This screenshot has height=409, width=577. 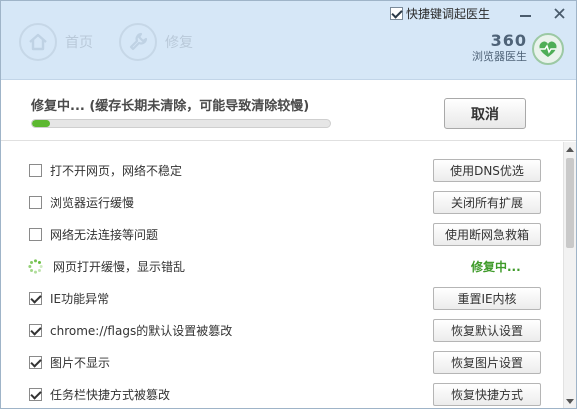 What do you see at coordinates (487, 362) in the screenshot?
I see `item-action-button: 恢复图片设置` at bounding box center [487, 362].